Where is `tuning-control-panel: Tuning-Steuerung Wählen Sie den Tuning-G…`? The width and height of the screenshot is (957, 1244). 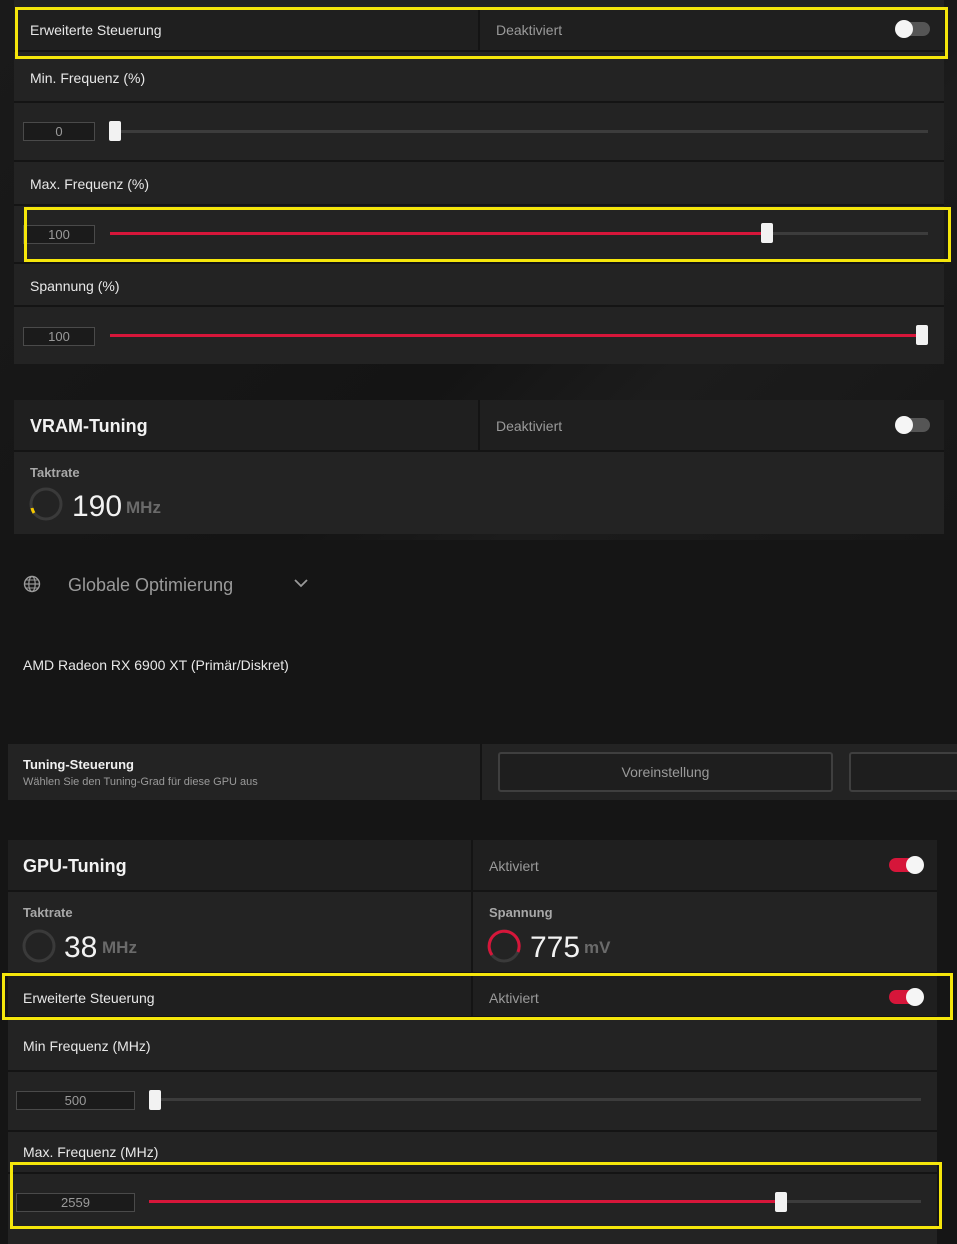
tuning-control-panel: Tuning-Steuerung Wählen Sie den Tuning-G… is located at coordinates (482, 772).